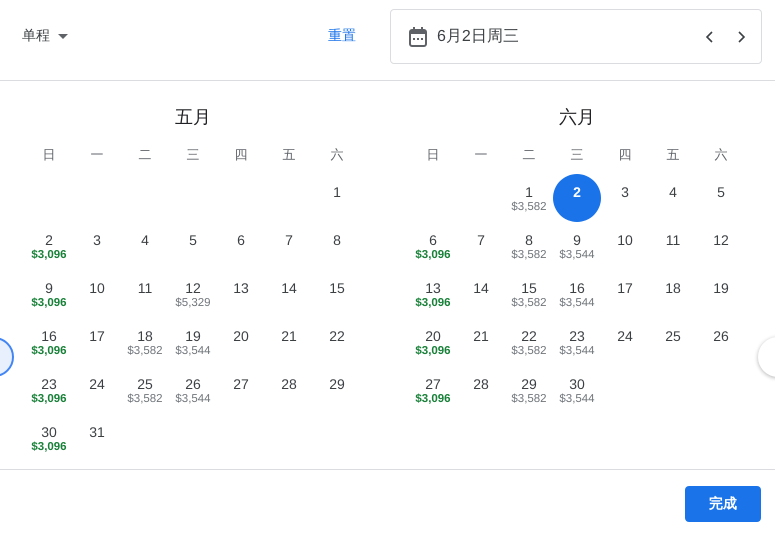 The height and width of the screenshot is (539, 775). I want to click on day-number: 13, so click(241, 288).